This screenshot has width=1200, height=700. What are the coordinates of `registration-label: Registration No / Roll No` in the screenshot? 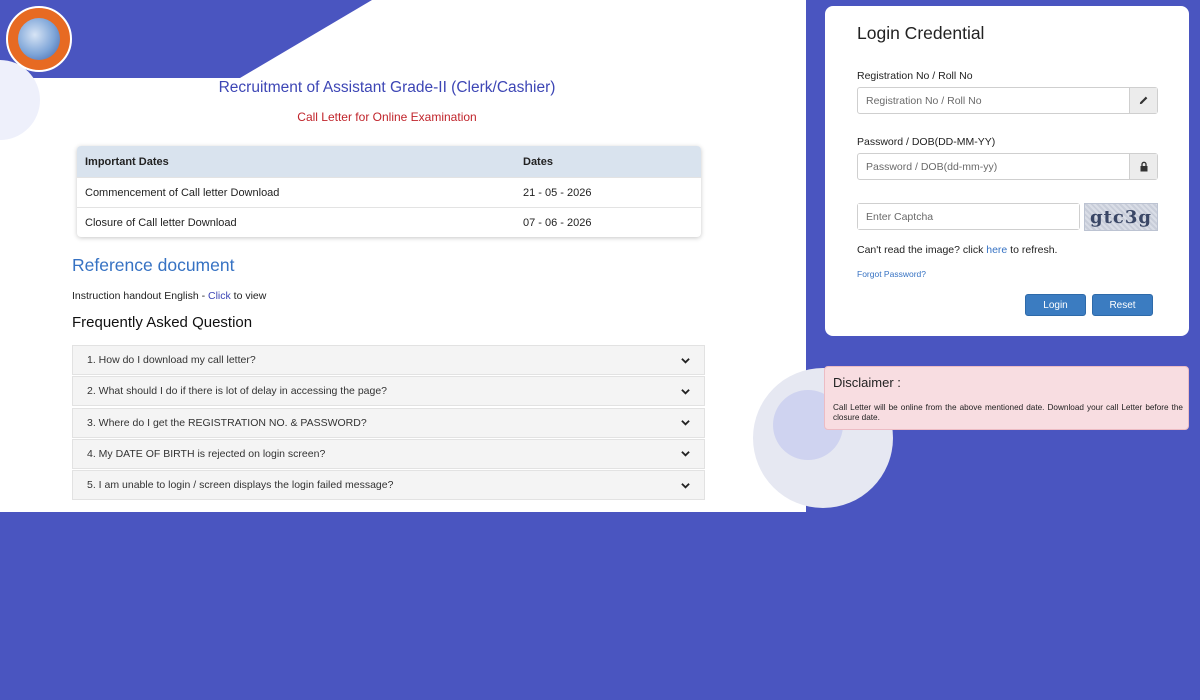 It's located at (915, 76).